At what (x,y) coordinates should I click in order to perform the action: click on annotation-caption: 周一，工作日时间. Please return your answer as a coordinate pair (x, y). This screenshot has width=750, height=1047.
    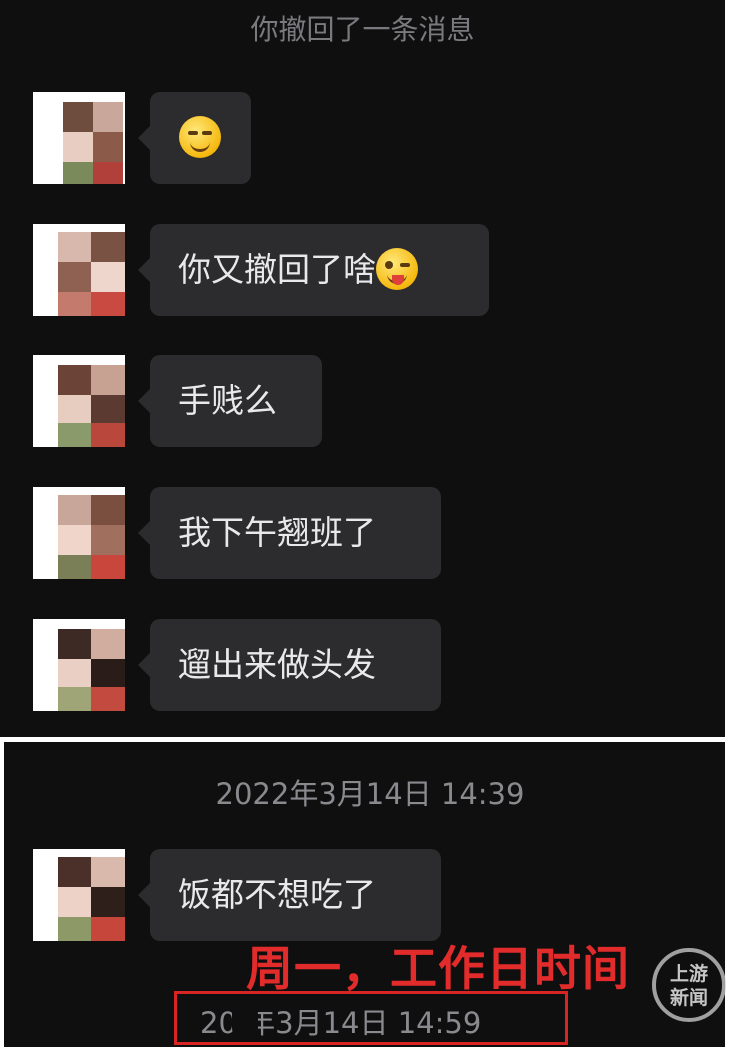
    Looking at the image, I should click on (438, 969).